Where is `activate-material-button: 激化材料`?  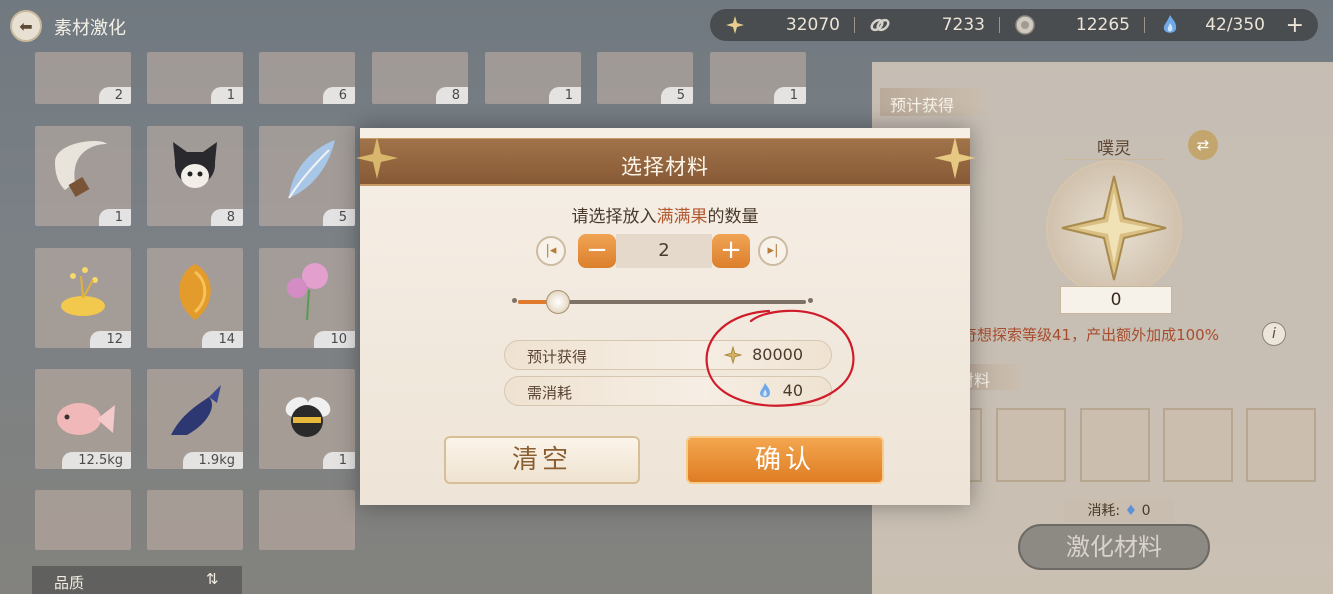 activate-material-button: 激化材料 is located at coordinates (1114, 547).